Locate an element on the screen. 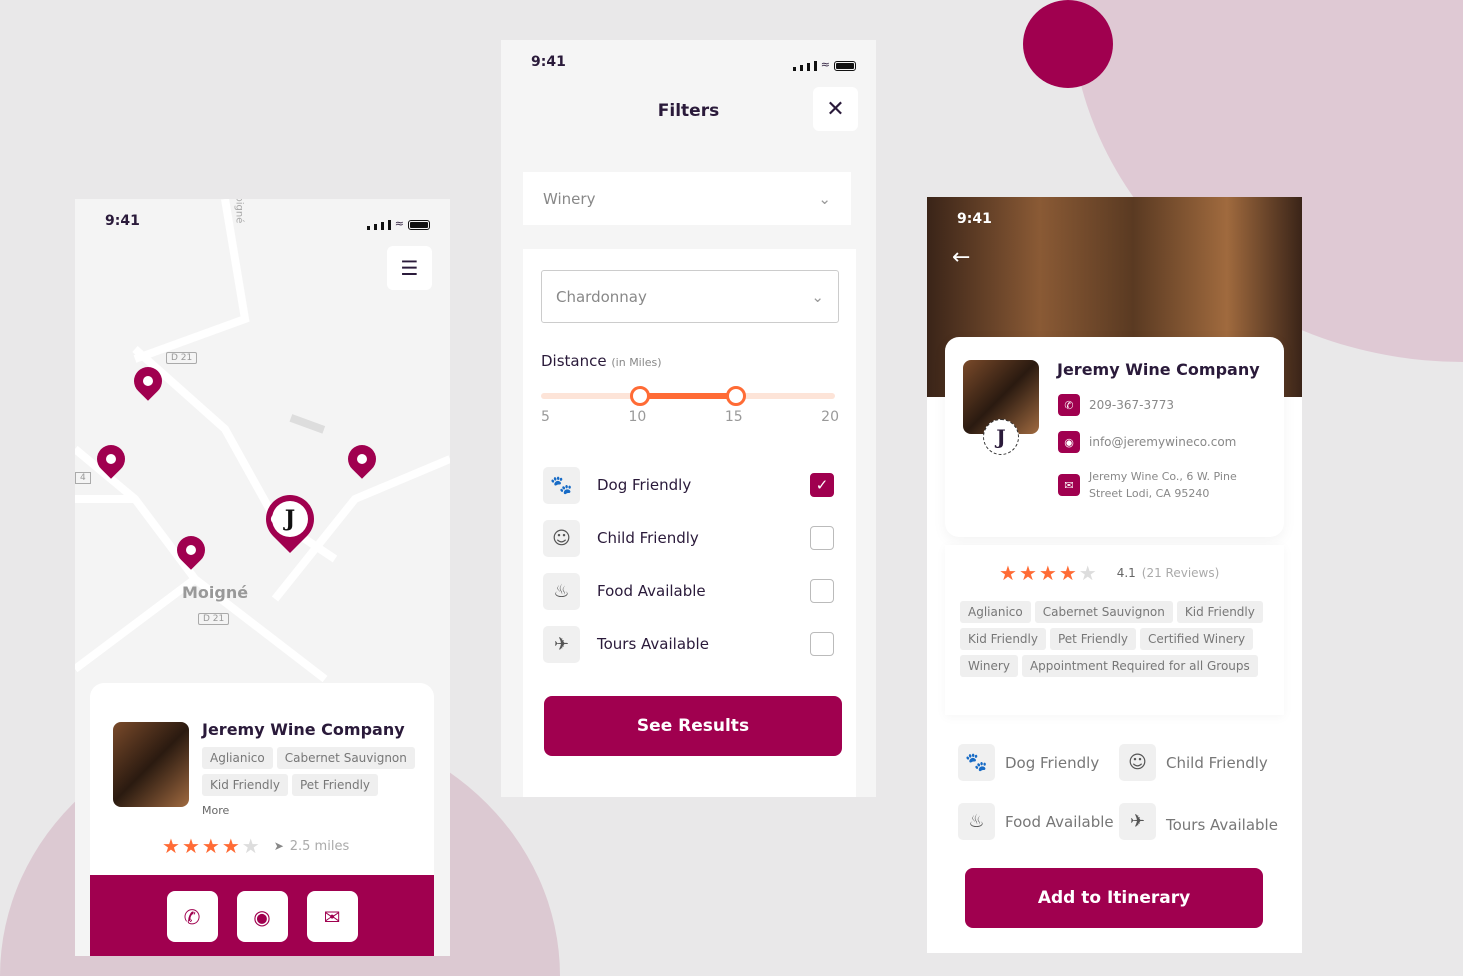 The height and width of the screenshot is (976, 1463). location-icon: ◉ is located at coordinates (262, 916).